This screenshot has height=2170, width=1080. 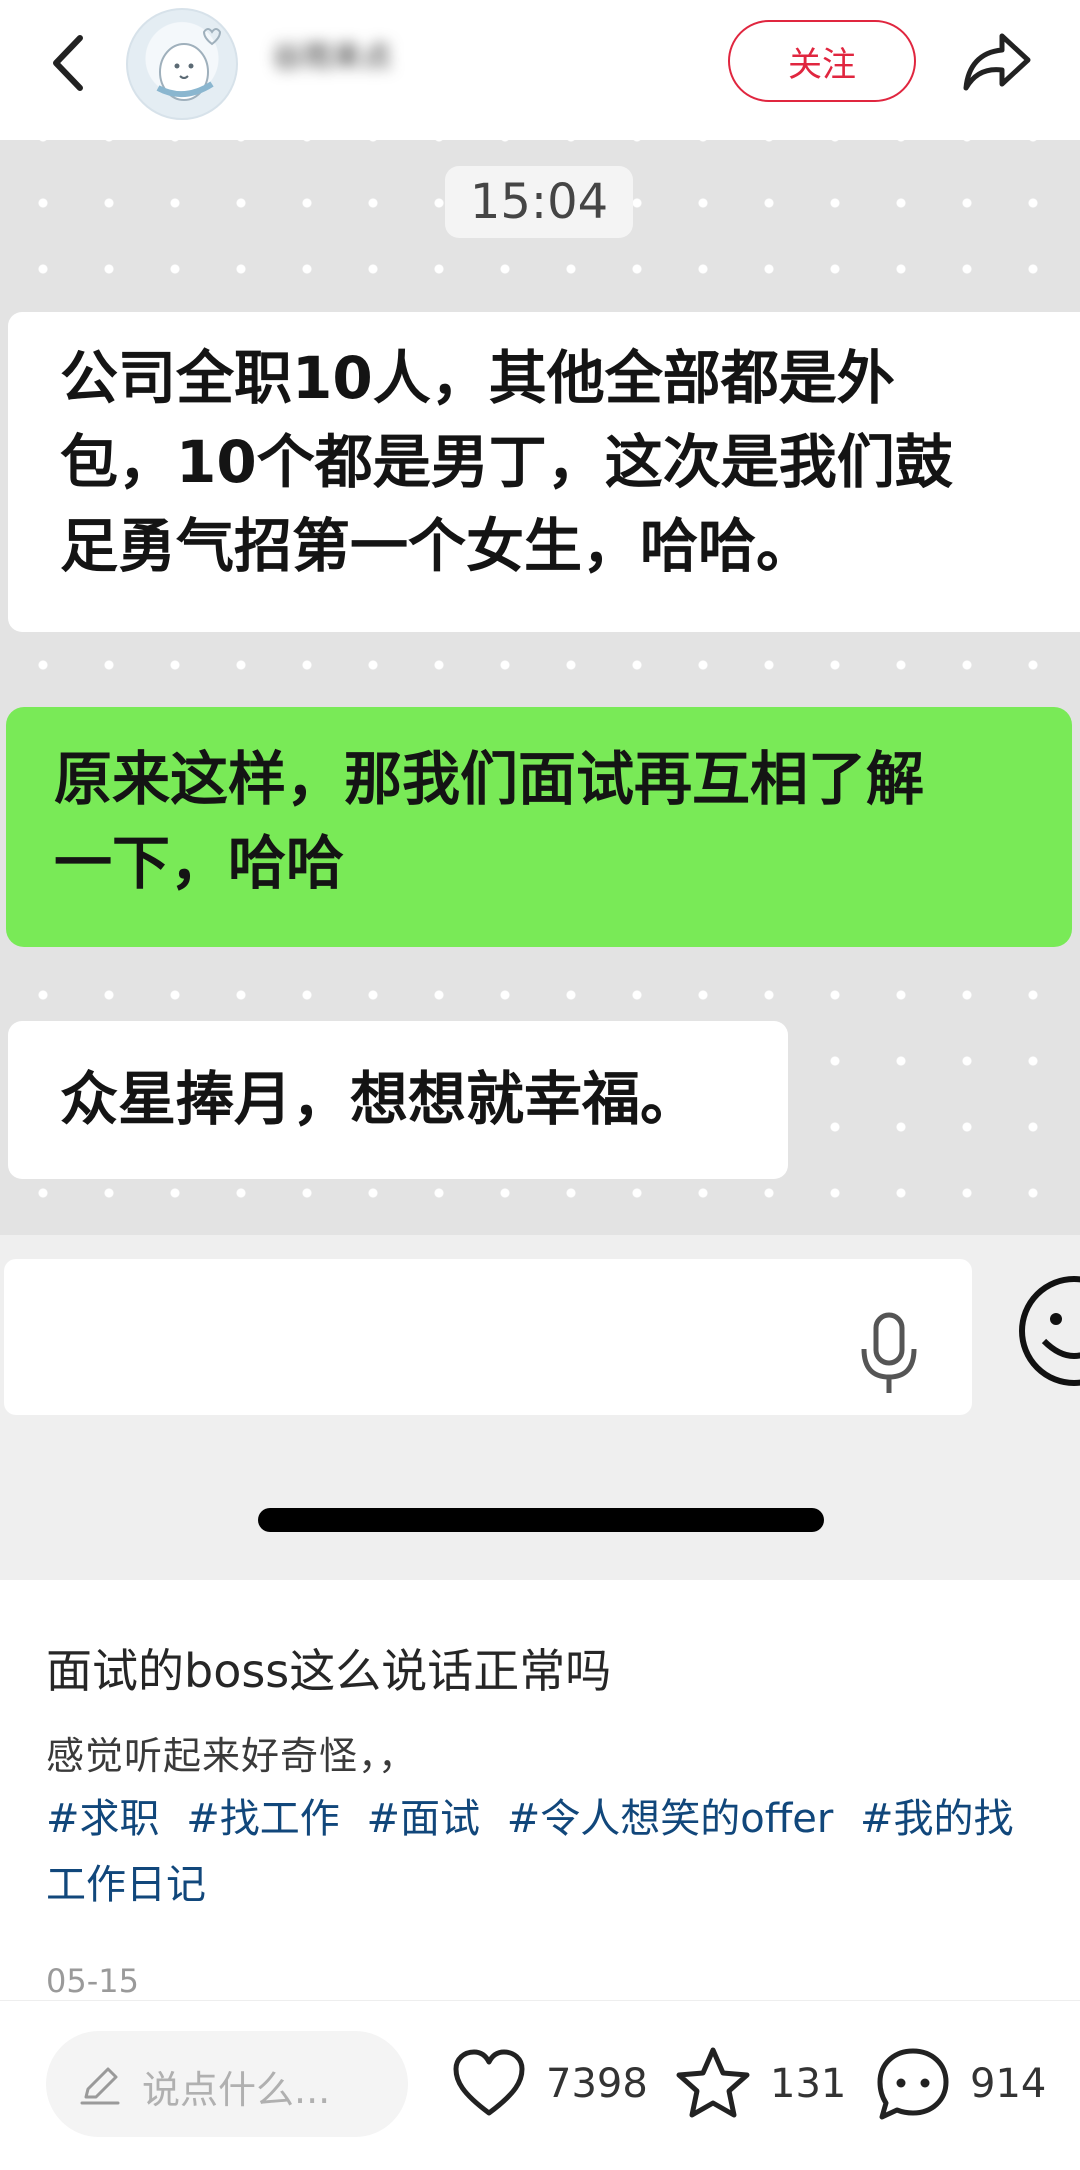 I want to click on collect-button: 131, so click(x=760, y=2086).